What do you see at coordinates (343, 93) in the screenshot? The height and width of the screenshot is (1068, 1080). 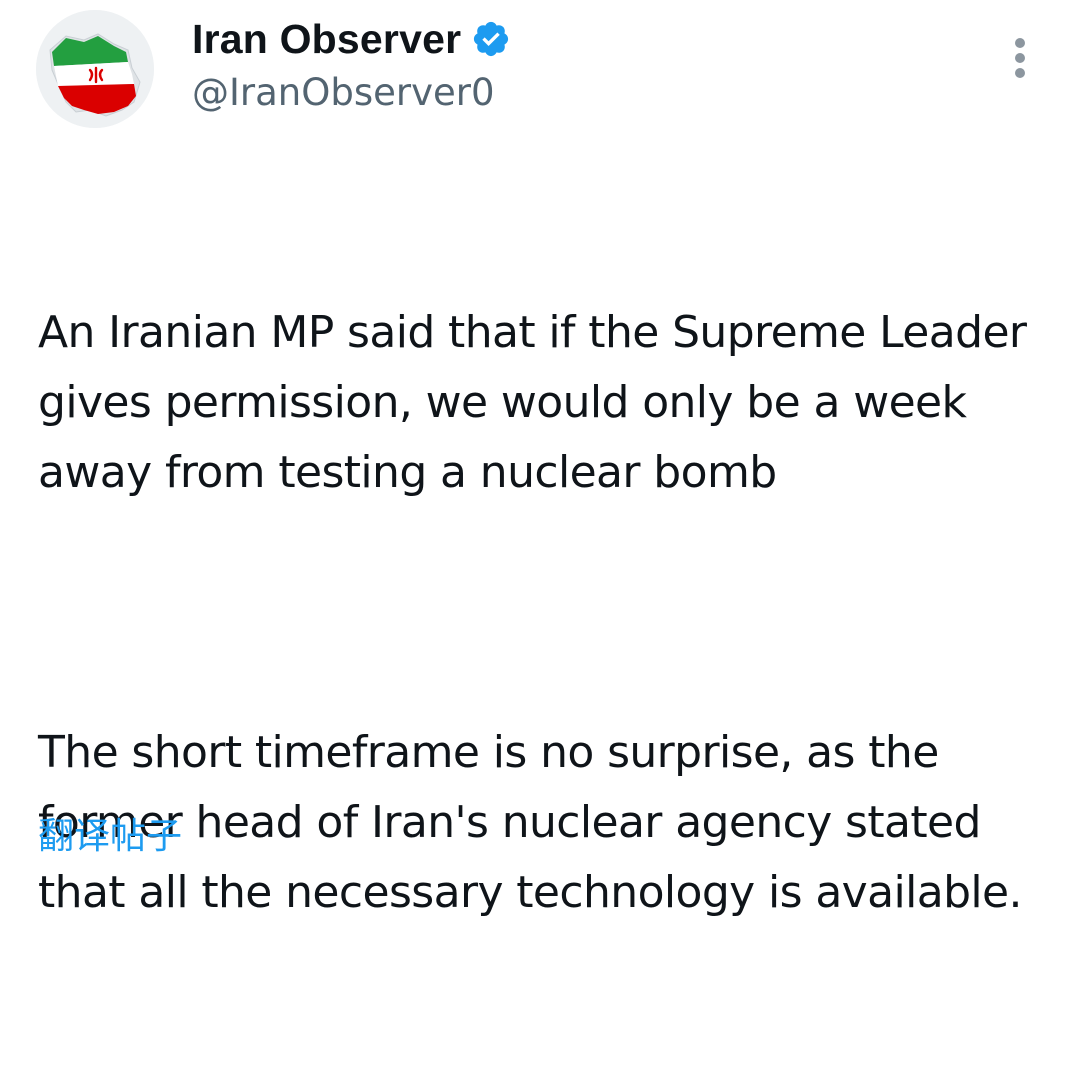 I see `author-handle: @IranObserver0` at bounding box center [343, 93].